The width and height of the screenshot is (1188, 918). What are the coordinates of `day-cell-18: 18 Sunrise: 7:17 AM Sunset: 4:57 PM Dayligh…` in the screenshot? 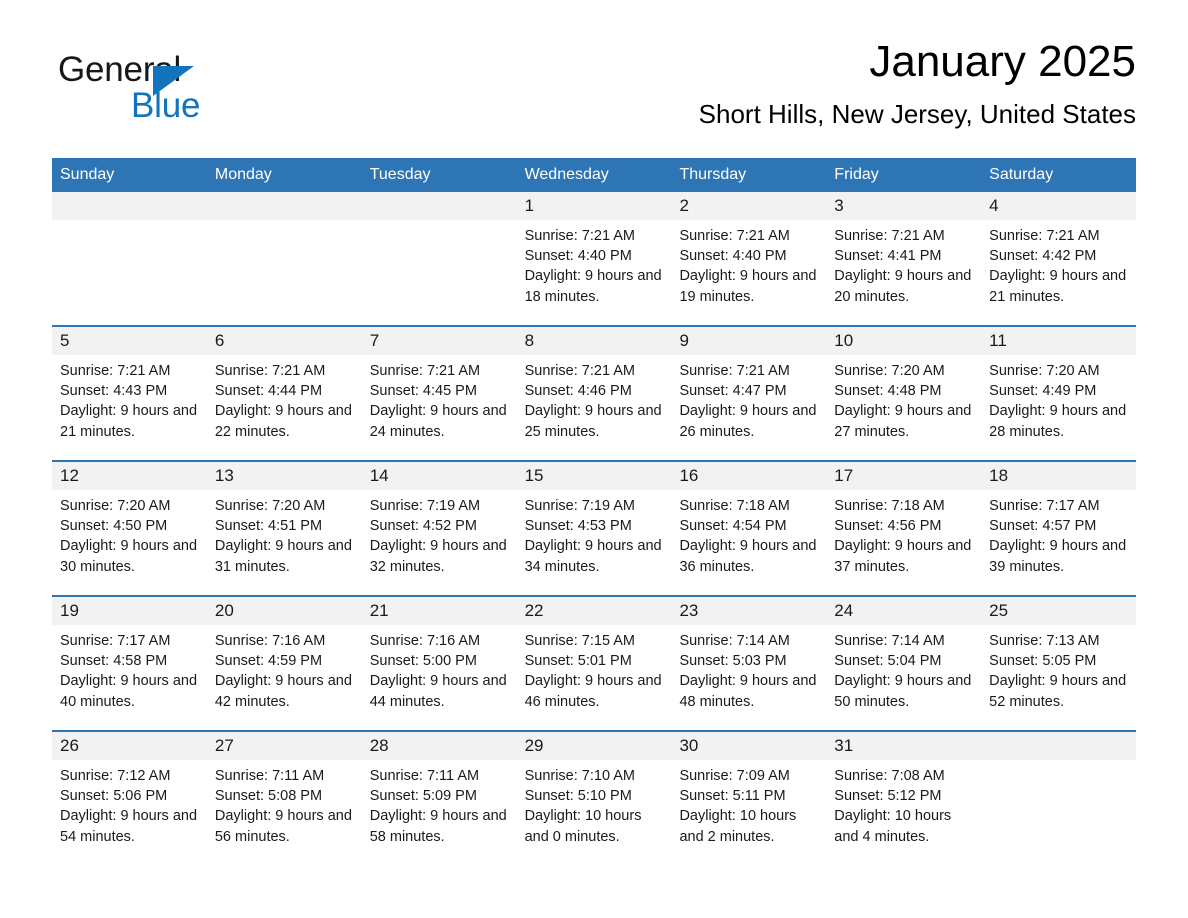 It's located at (1059, 528).